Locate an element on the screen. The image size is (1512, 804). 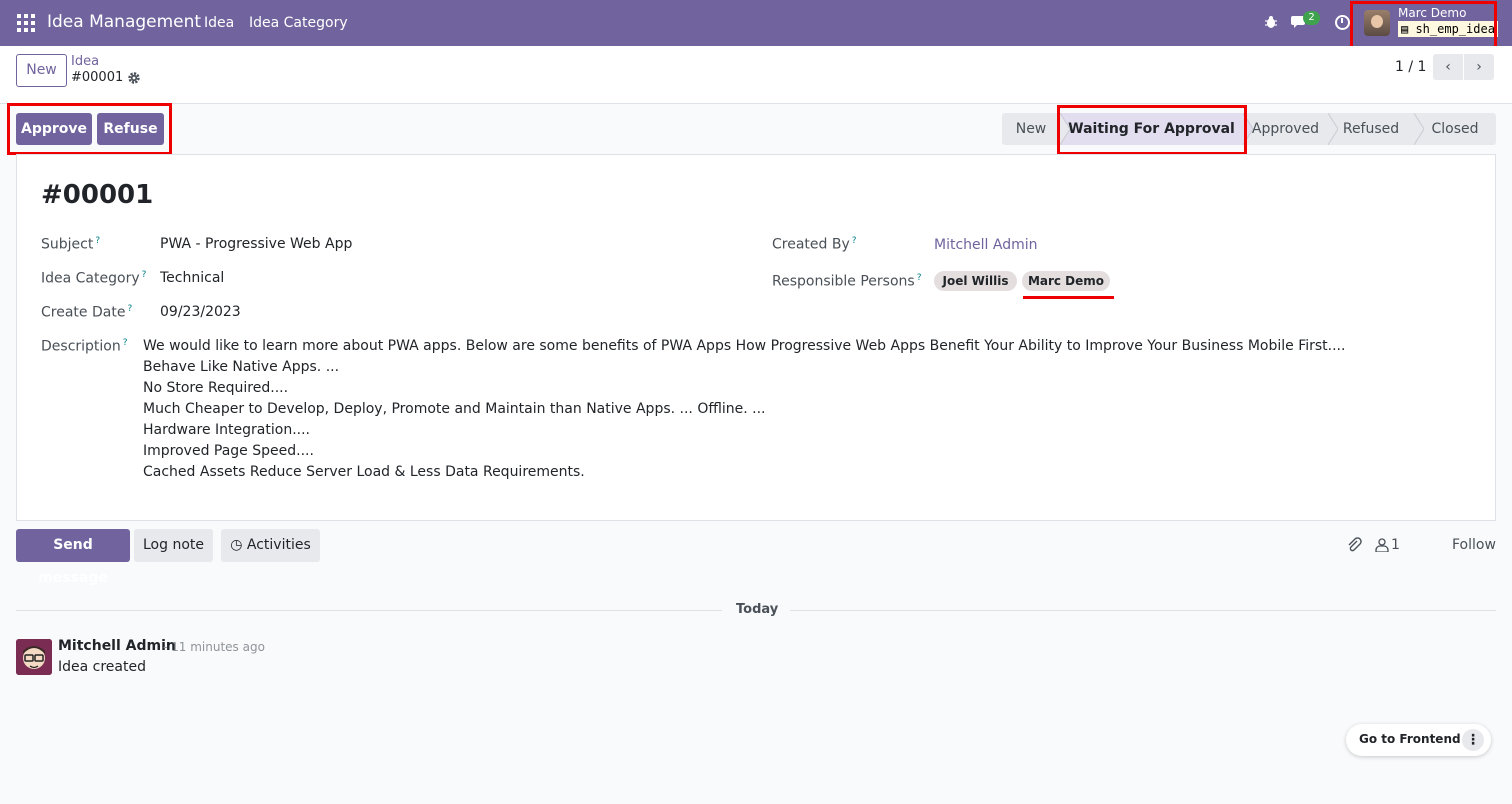
menu-idea: Idea is located at coordinates (219, 23).